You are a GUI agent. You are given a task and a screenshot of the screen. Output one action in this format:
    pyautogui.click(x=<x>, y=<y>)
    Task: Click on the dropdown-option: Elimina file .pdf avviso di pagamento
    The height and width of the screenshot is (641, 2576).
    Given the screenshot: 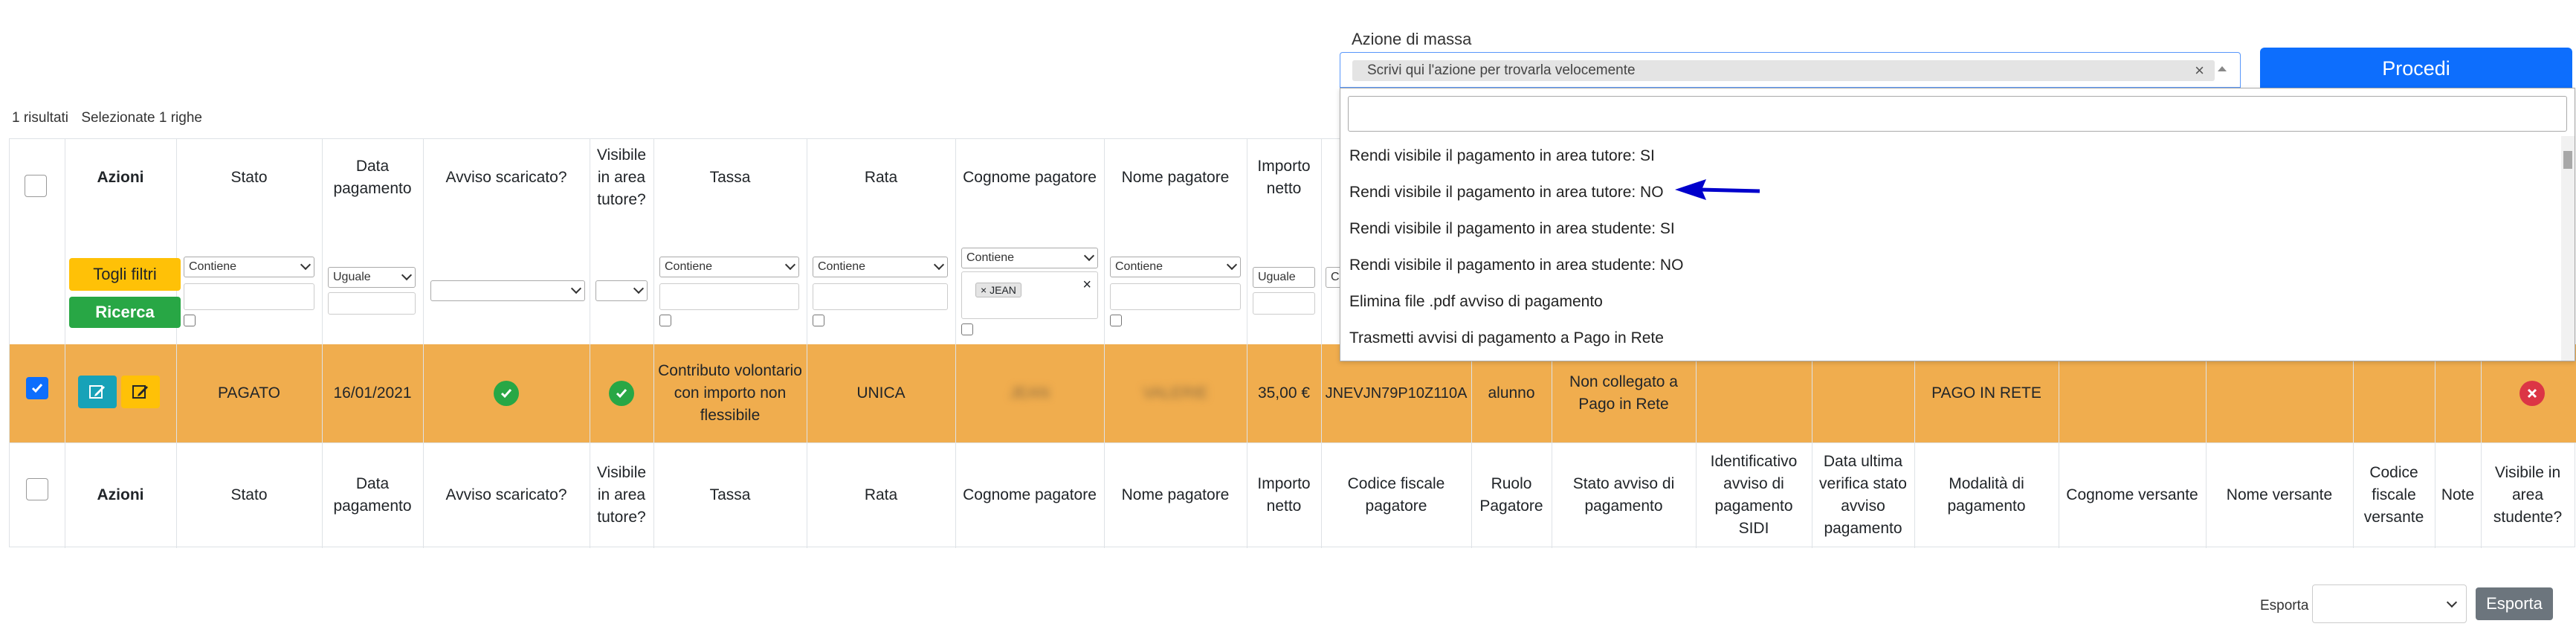 What is the action you would take?
    pyautogui.click(x=1950, y=301)
    